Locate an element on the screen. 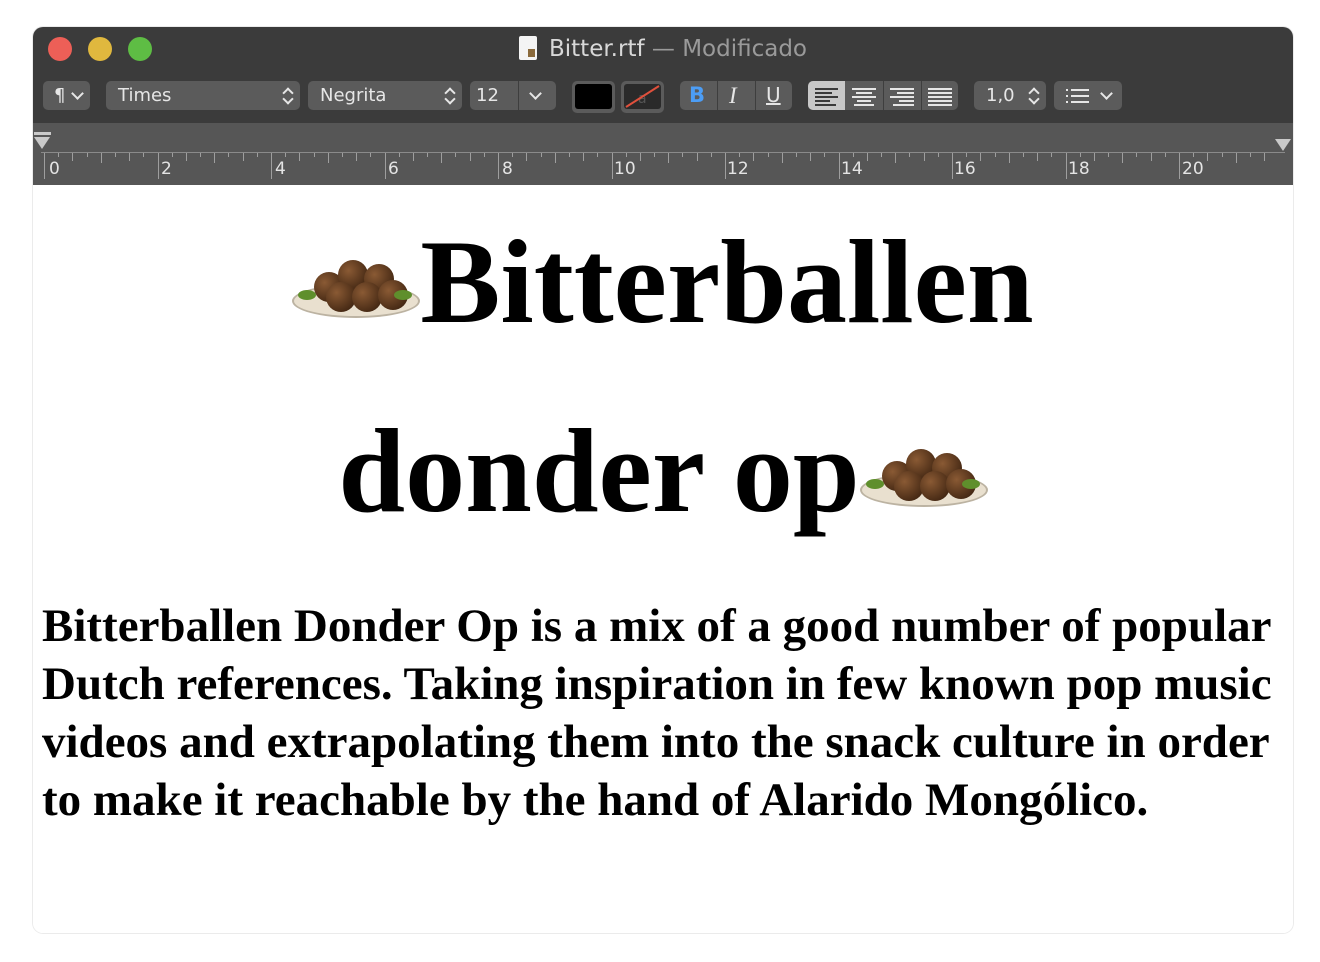  window-status: Modificado is located at coordinates (745, 49).